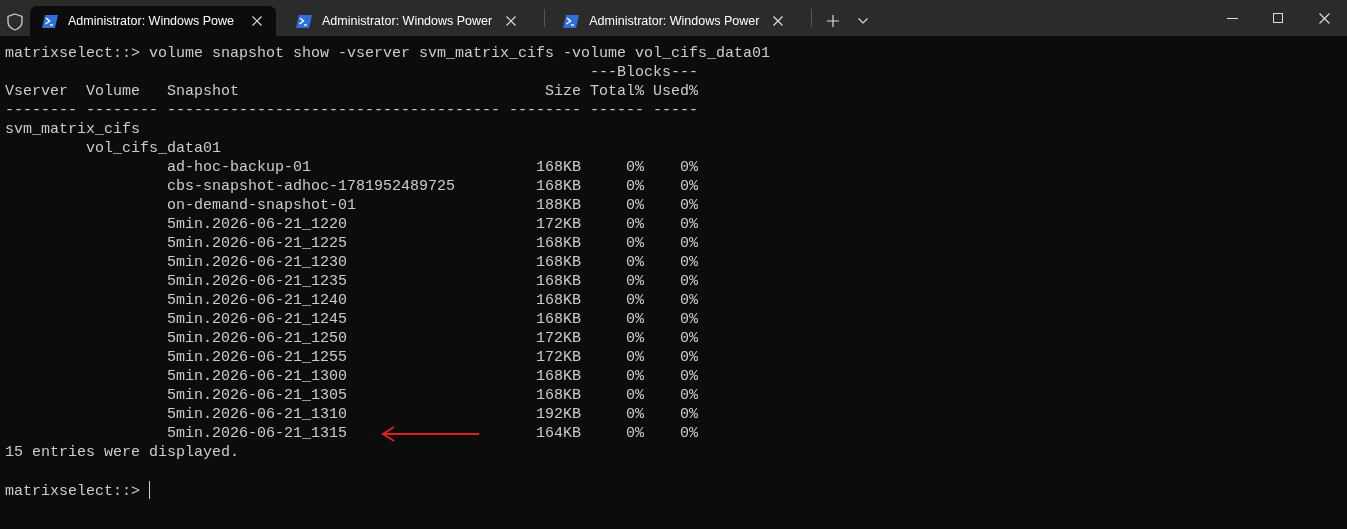 The image size is (1347, 529). I want to click on prompt-text: matrixselect::>, so click(73, 491).